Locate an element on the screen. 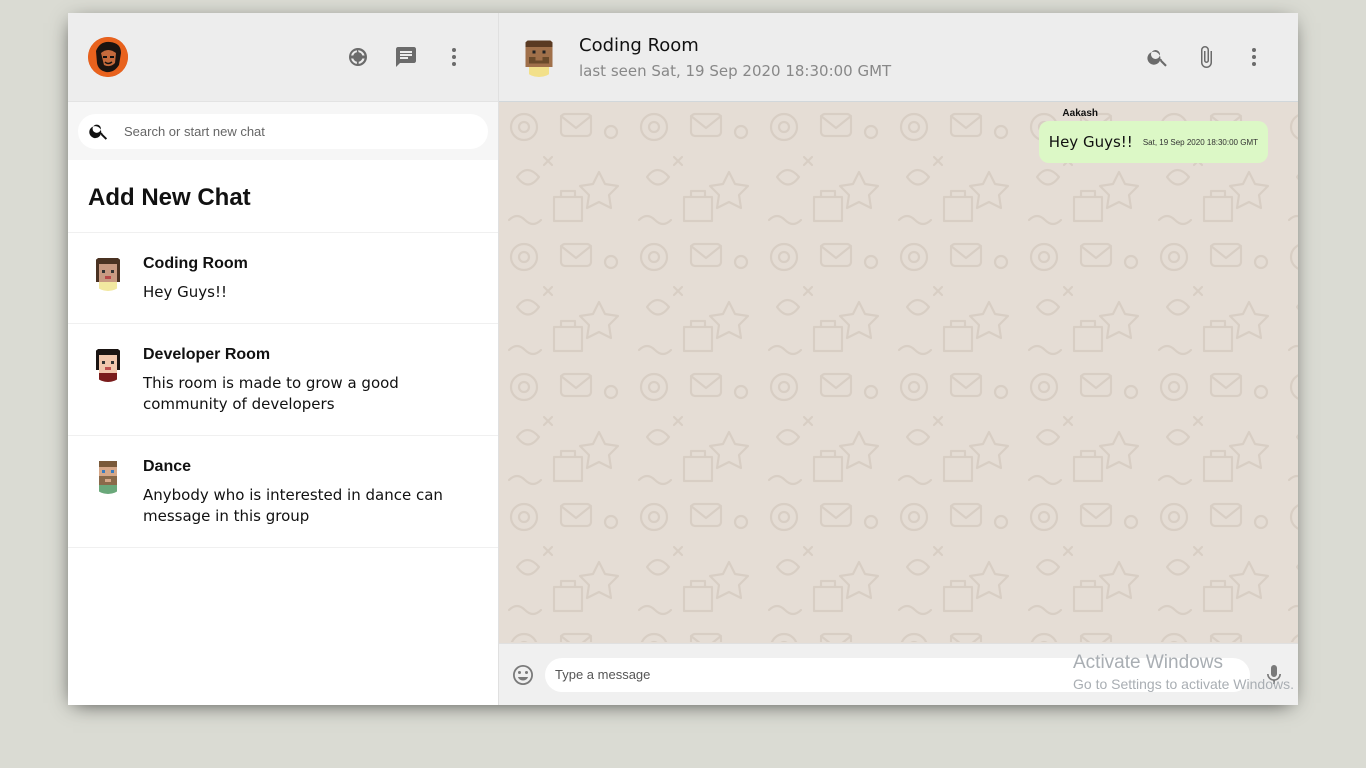 This screenshot has width=1366, height=768. chat-name: Coding Room is located at coordinates (195, 263).